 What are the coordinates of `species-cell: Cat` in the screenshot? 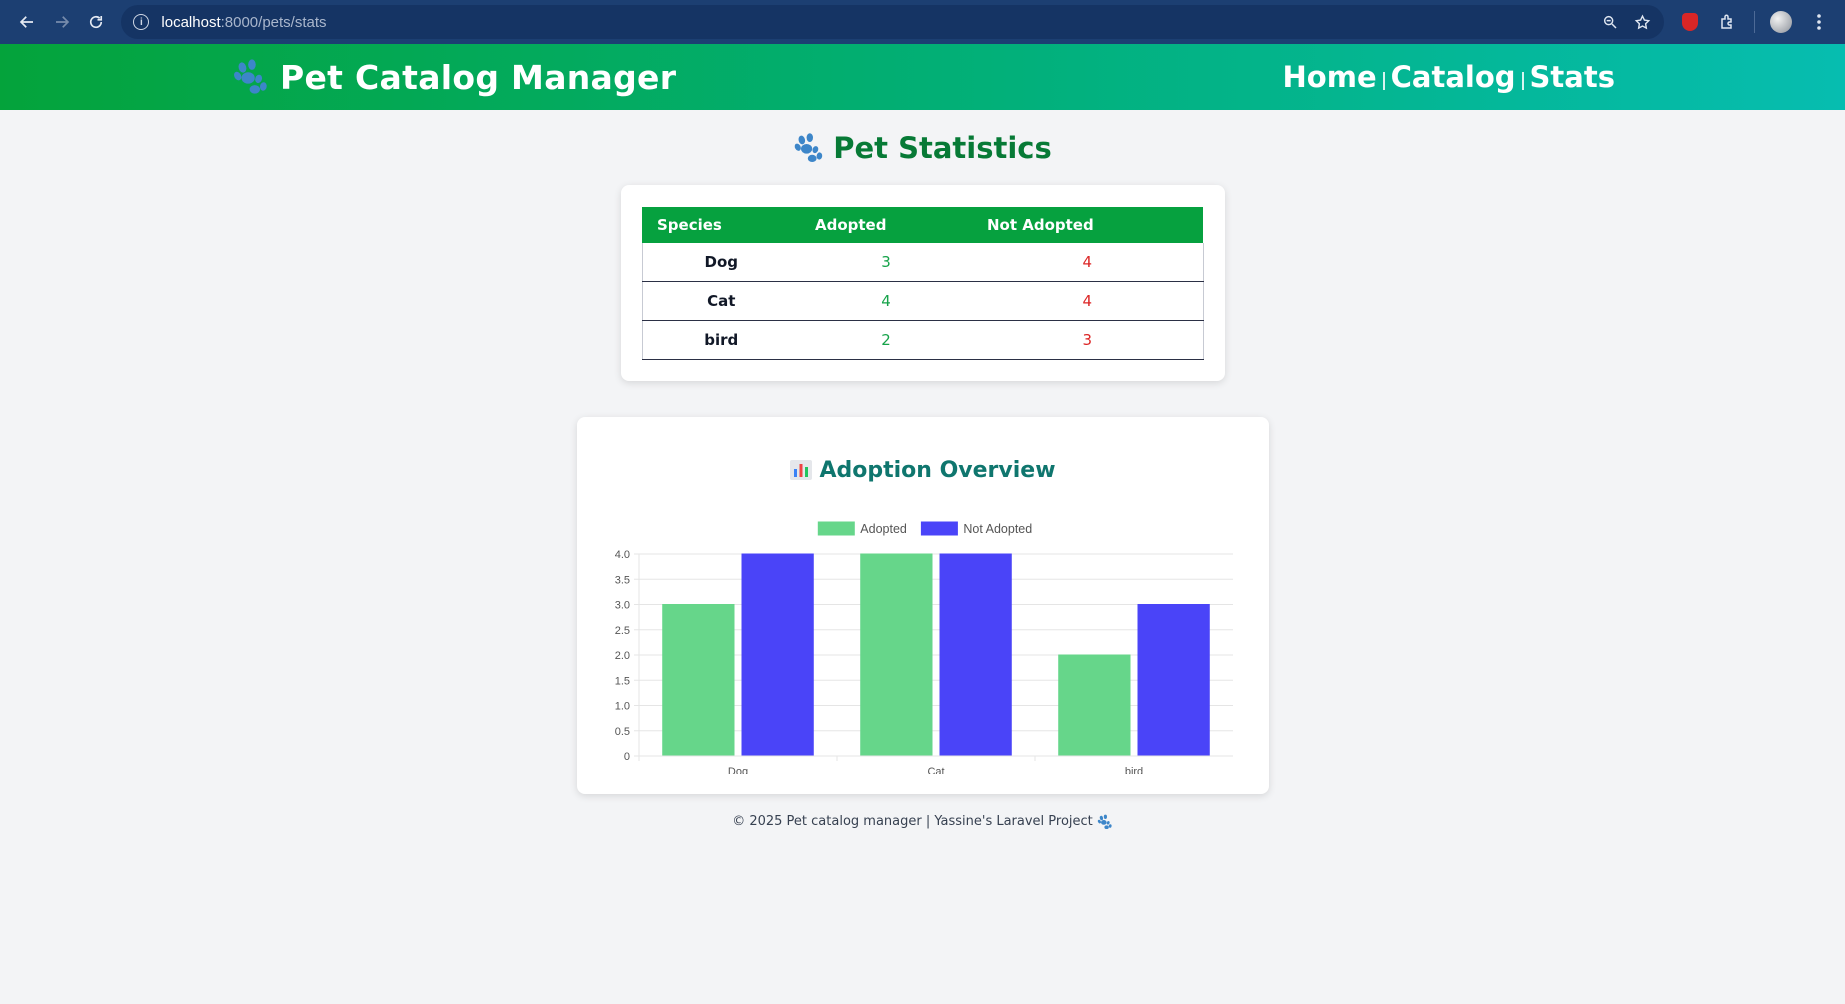 It's located at (720, 301).